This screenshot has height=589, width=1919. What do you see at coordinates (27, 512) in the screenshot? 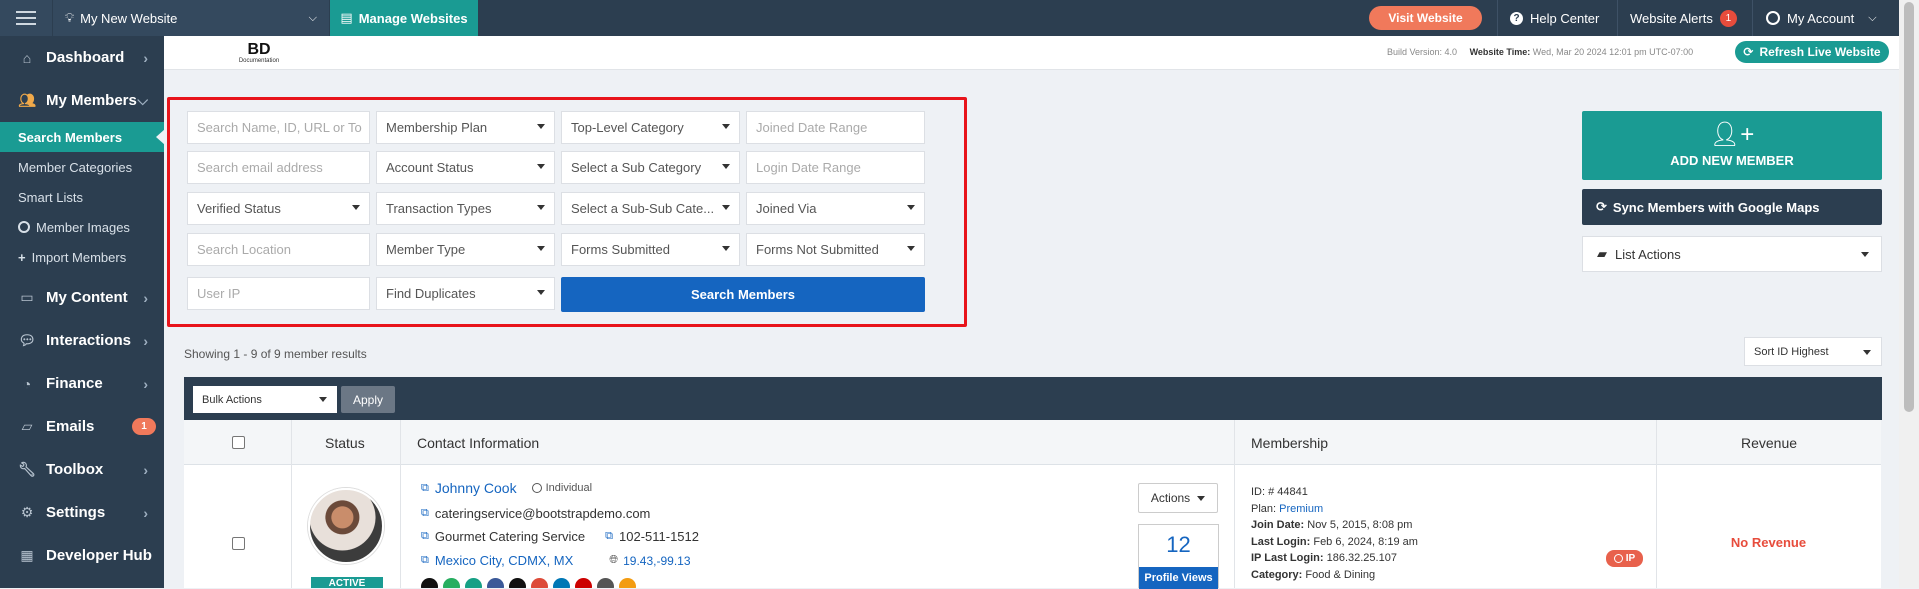
I see `gear-icon: ⚙` at bounding box center [27, 512].